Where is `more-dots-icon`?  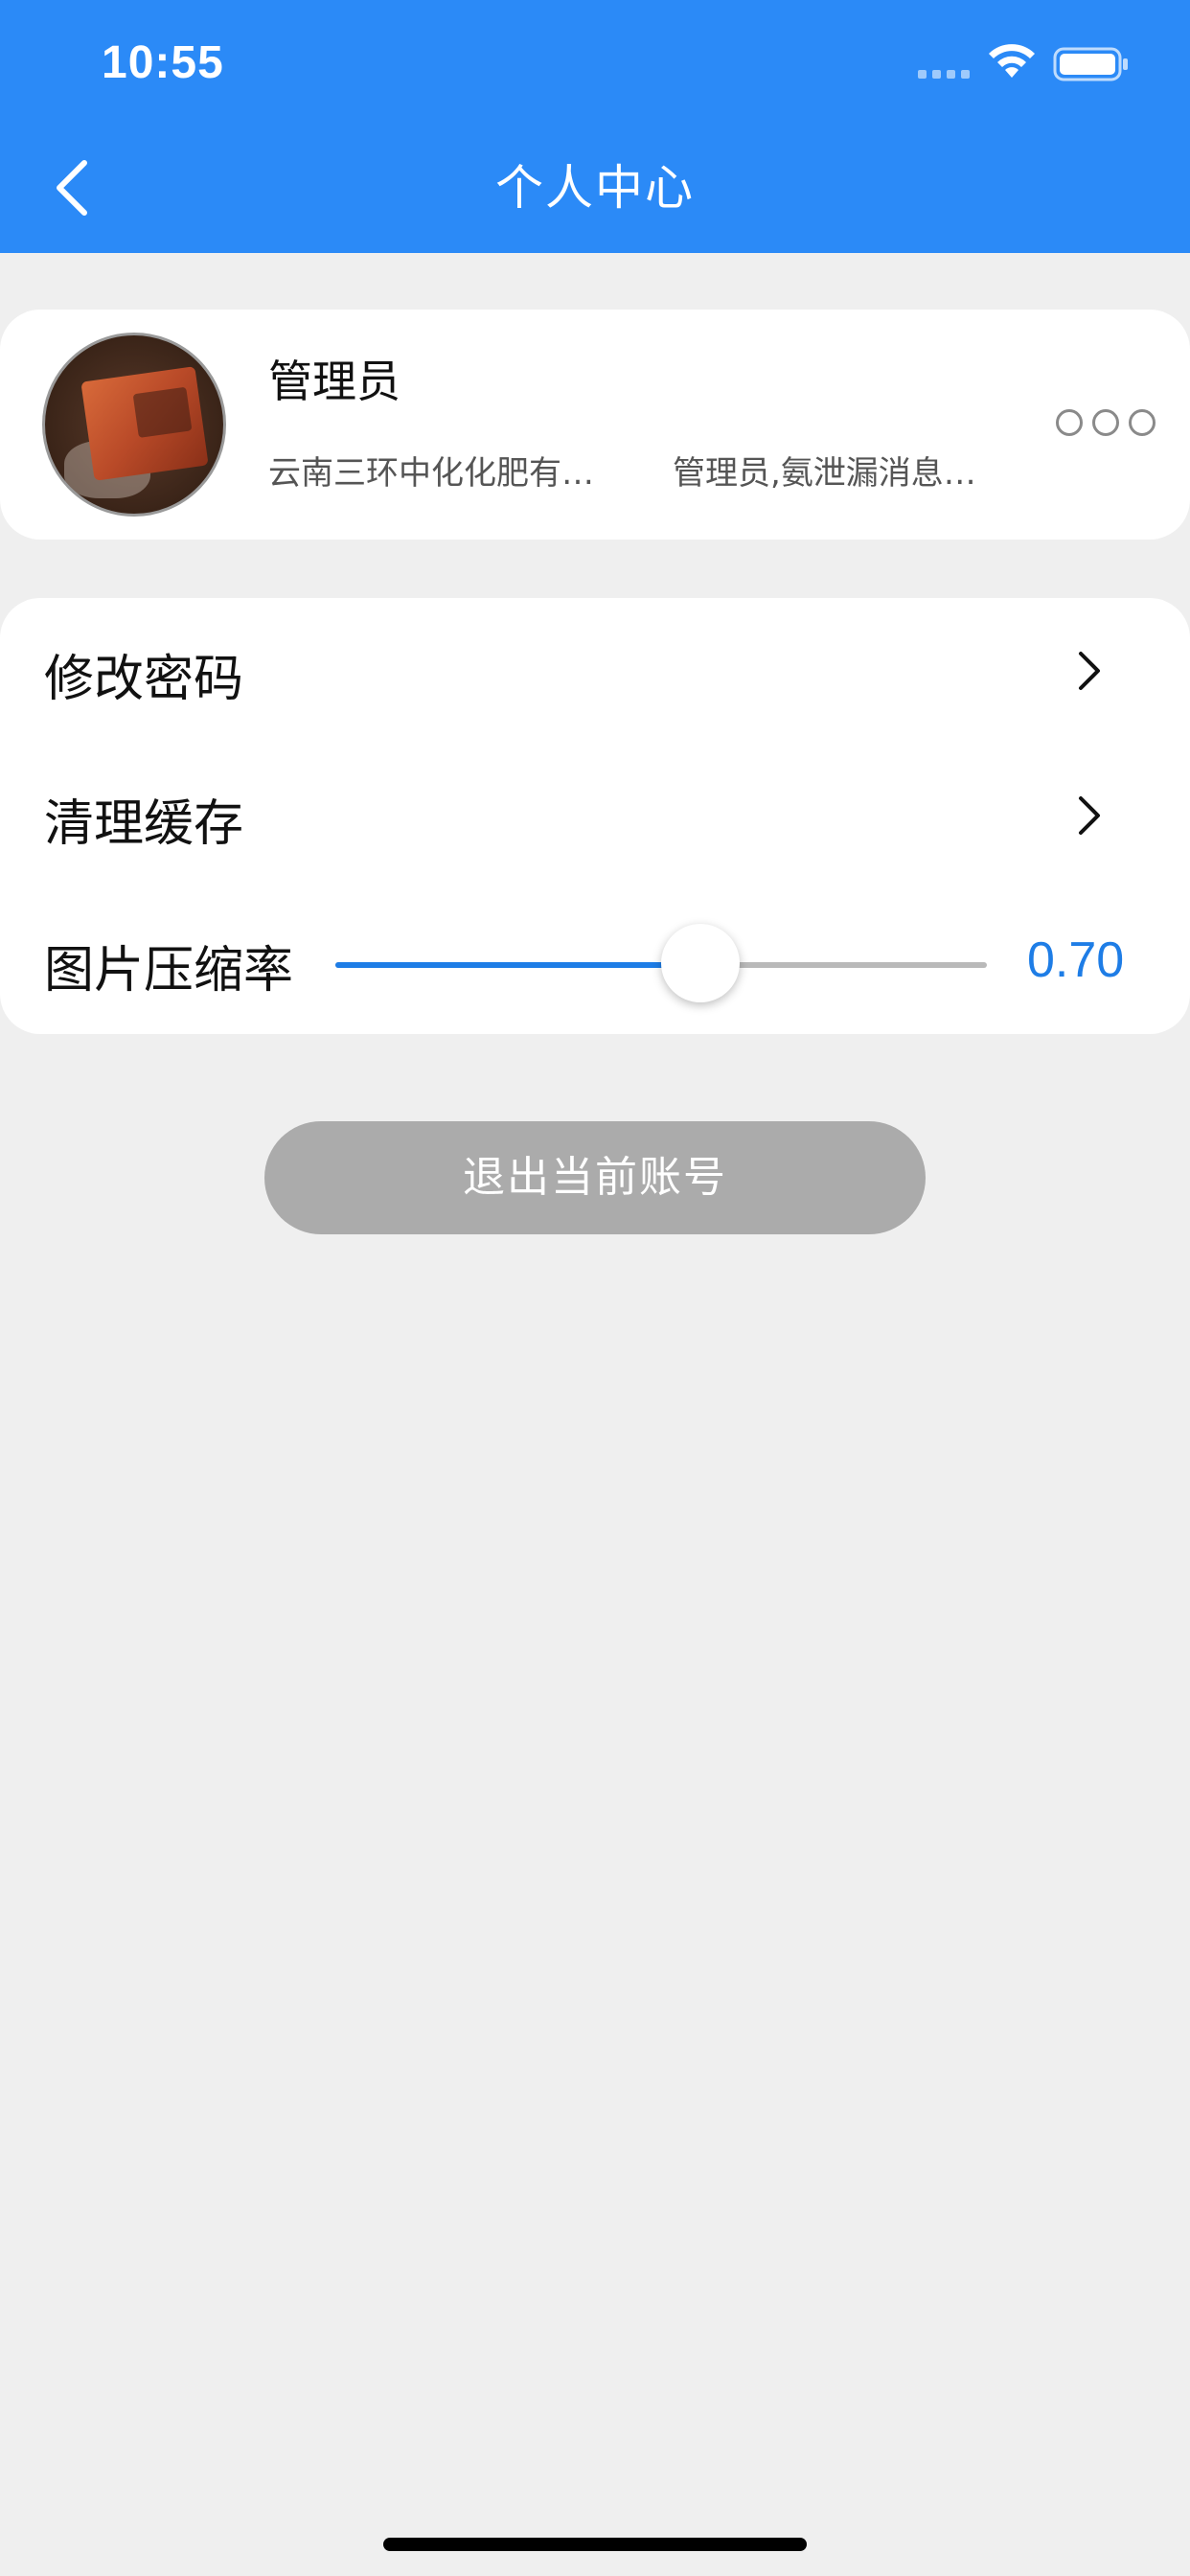
more-dots-icon is located at coordinates (1106, 422).